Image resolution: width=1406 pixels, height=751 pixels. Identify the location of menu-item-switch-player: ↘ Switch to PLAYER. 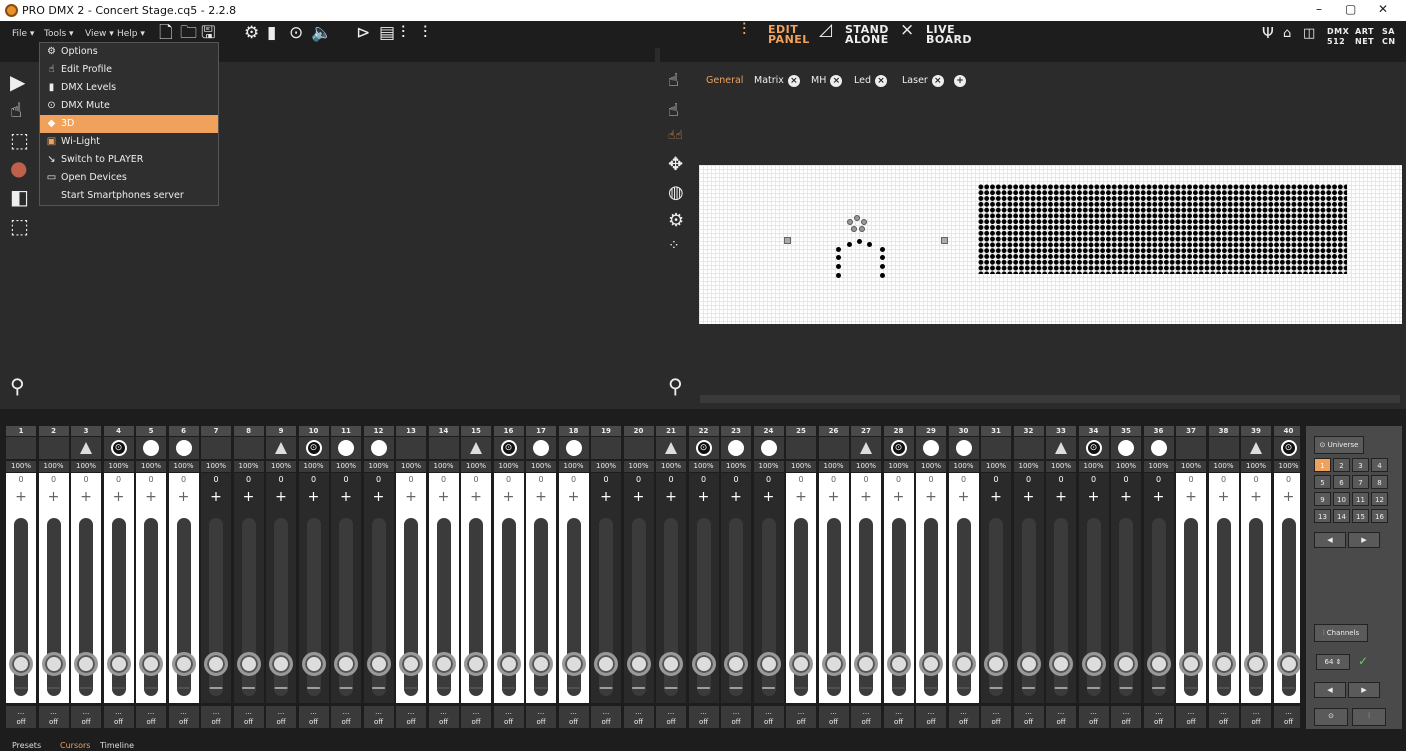
(129, 160).